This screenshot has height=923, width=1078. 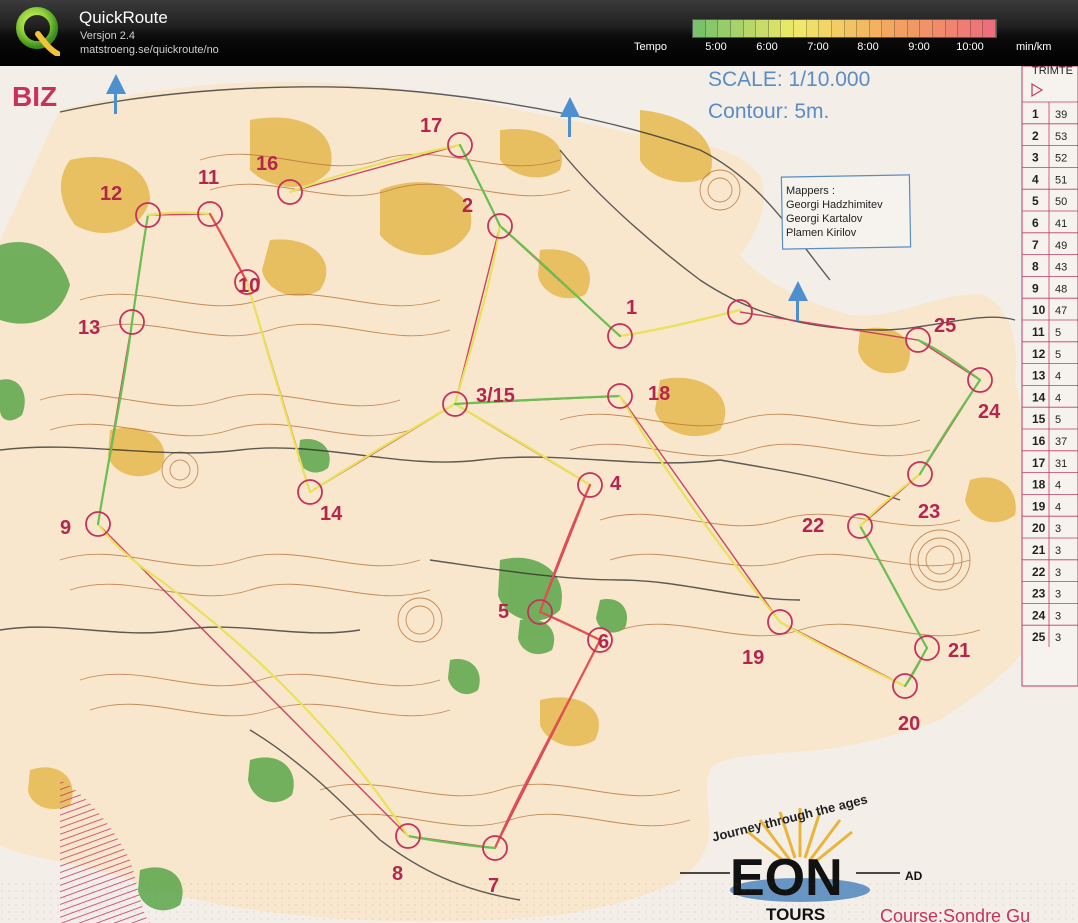 I want to click on photo-vignette, so click(x=539, y=901).